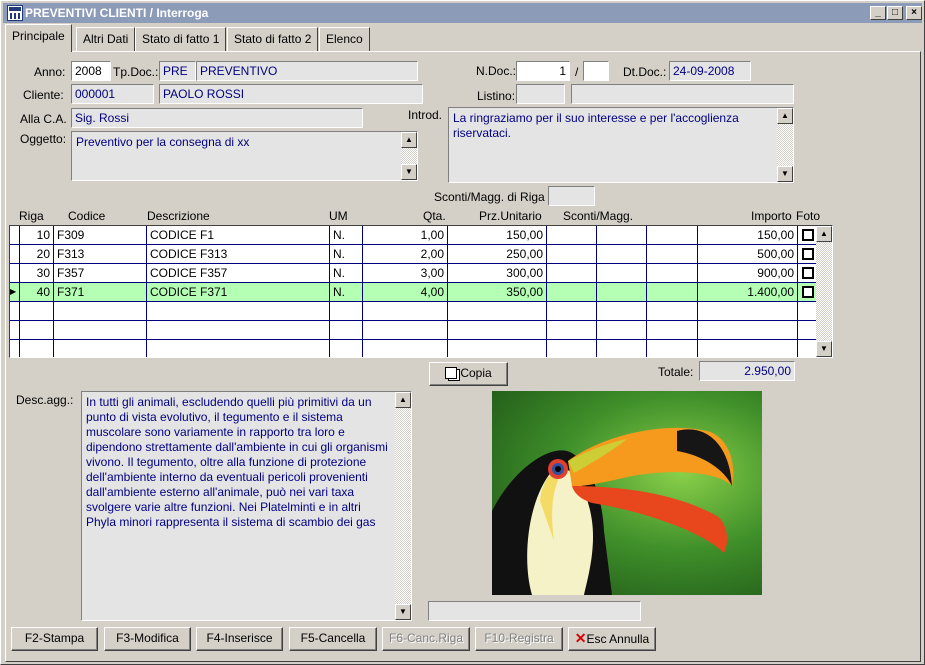 This screenshot has width=925, height=665. What do you see at coordinates (540, 94) in the screenshot?
I see `listino-code-field` at bounding box center [540, 94].